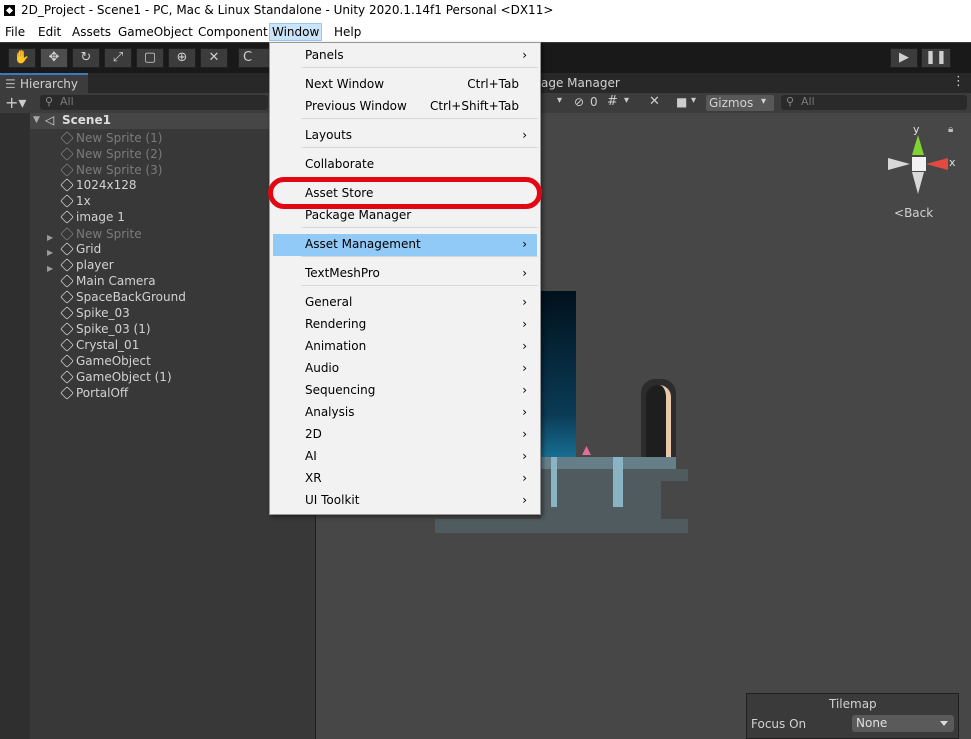 The height and width of the screenshot is (739, 971). I want to click on menu-item-panels: Panels ›, so click(405, 56).